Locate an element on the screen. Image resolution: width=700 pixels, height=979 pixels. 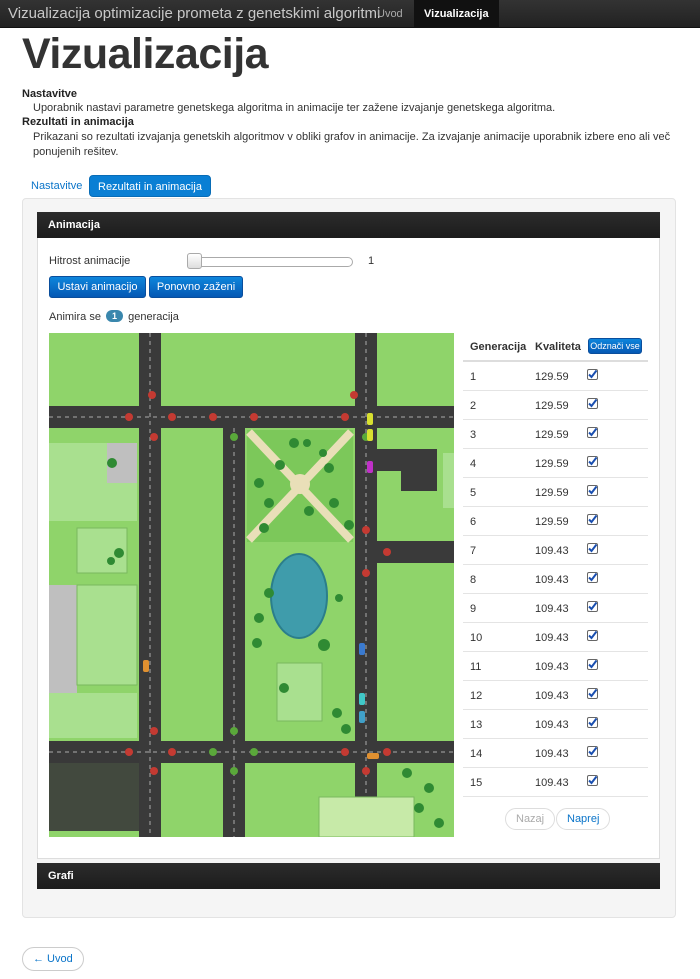
page-title: Vizualizacija is located at coordinates (145, 54).